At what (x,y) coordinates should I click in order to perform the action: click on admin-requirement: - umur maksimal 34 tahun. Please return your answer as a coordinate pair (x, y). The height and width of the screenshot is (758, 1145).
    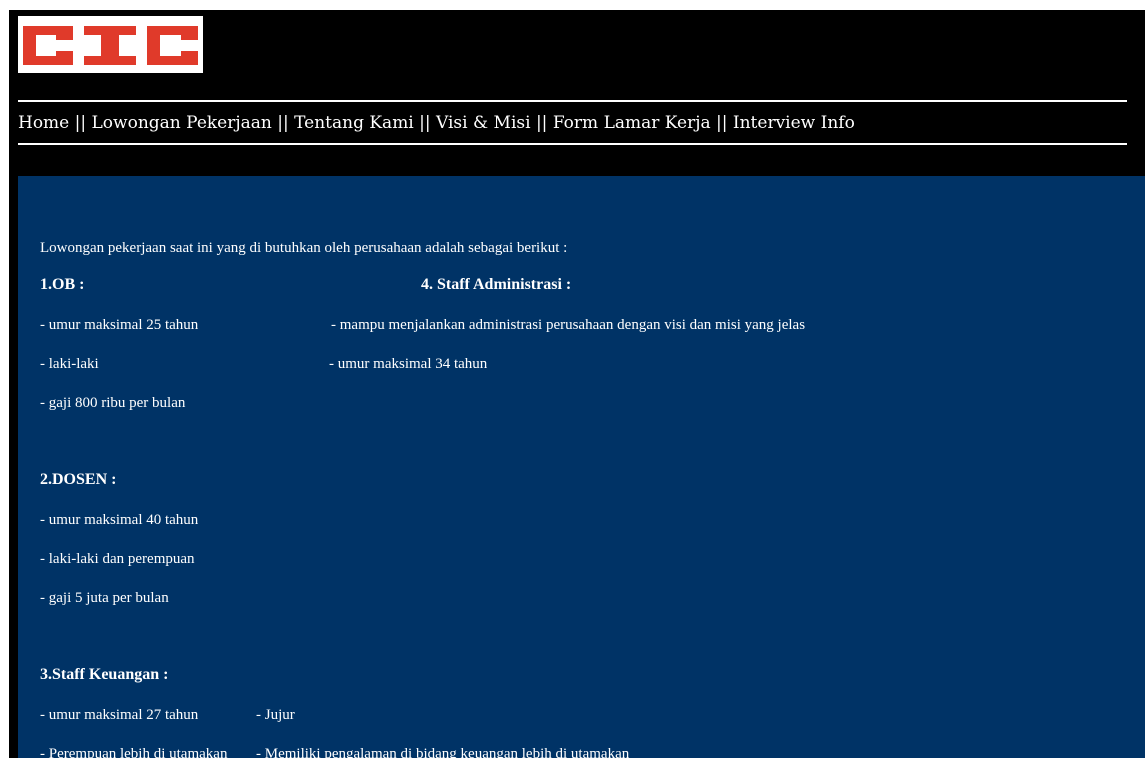
    Looking at the image, I should click on (408, 364).